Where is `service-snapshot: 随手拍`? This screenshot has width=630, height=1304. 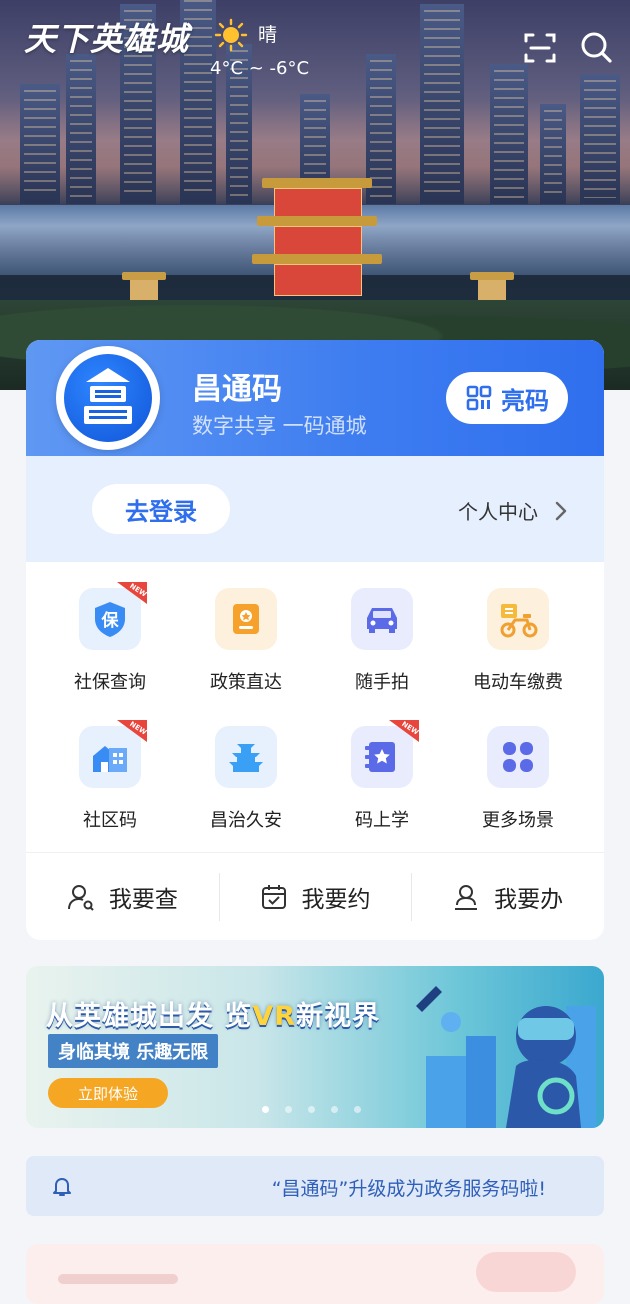 service-snapshot: 随手拍 is located at coordinates (382, 641).